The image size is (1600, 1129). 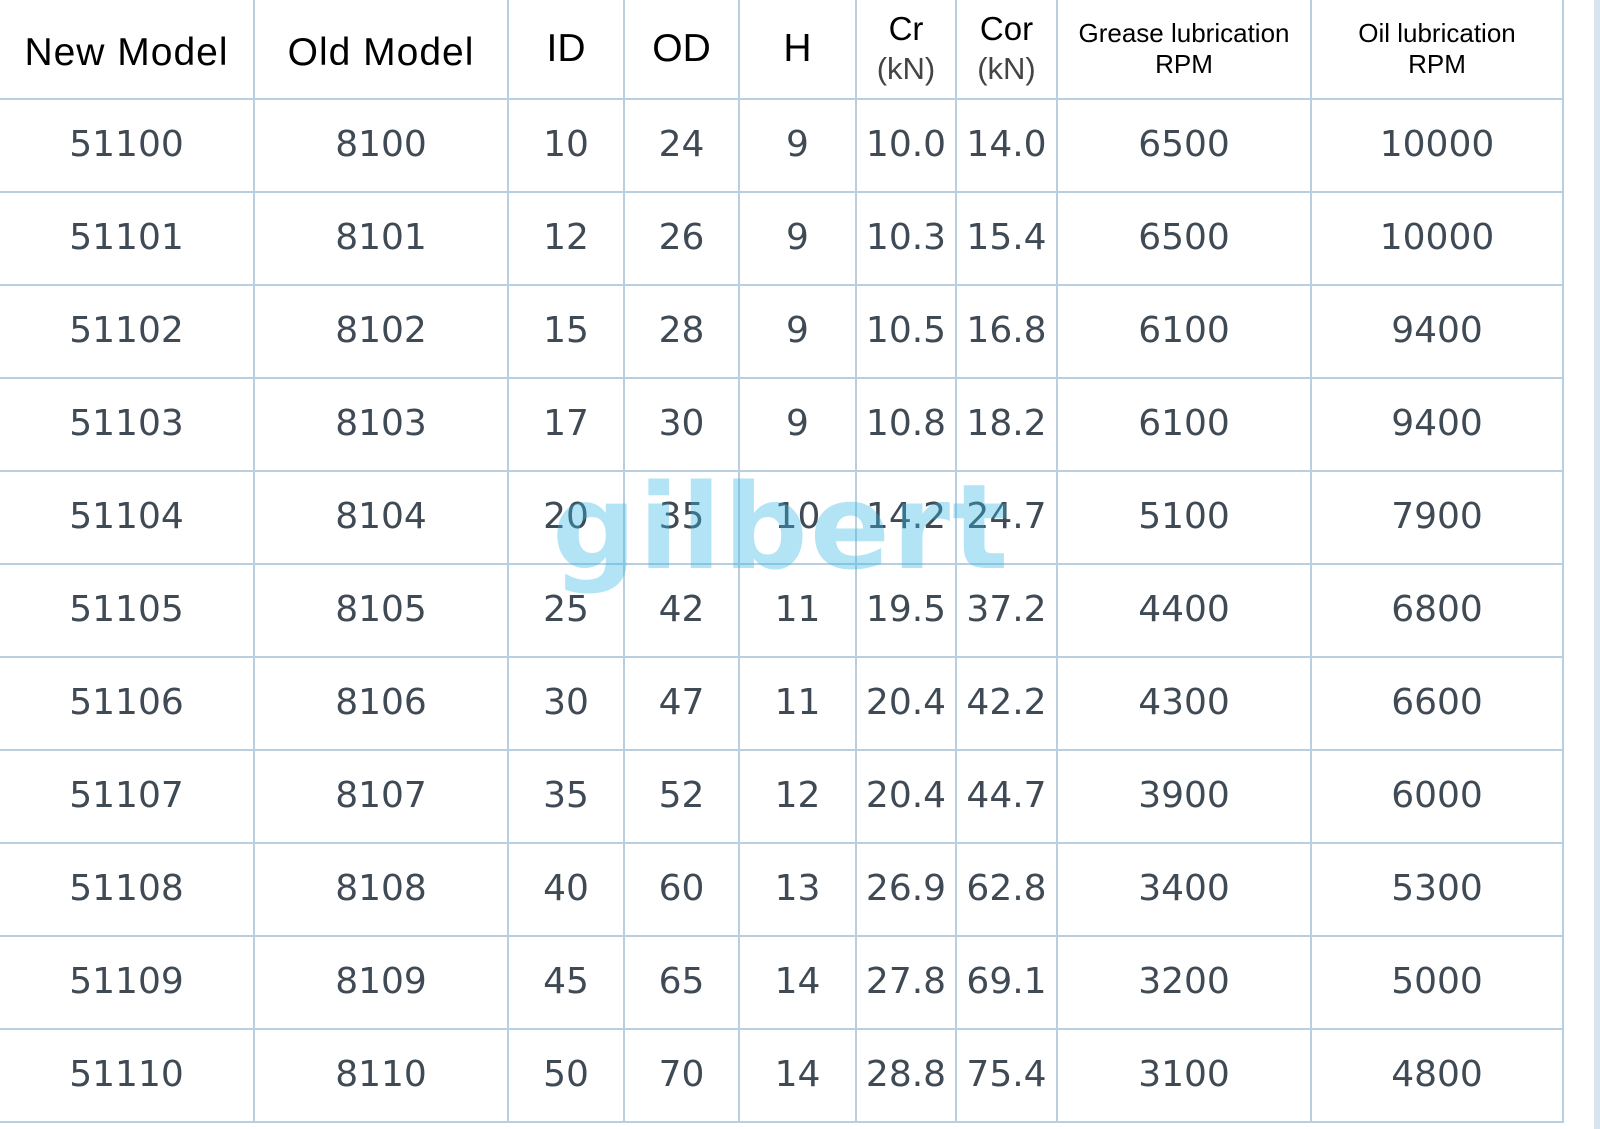 What do you see at coordinates (1437, 610) in the screenshot?
I see `cell-oil-rpm: 6800` at bounding box center [1437, 610].